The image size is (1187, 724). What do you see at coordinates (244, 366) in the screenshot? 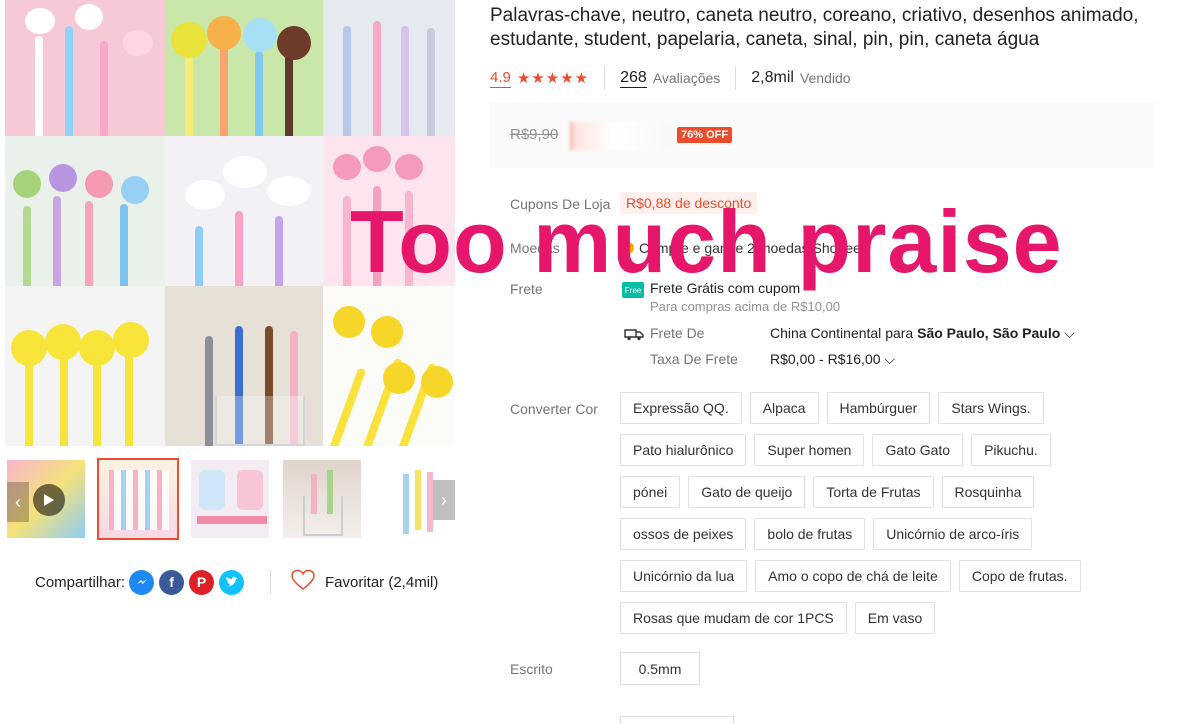
I see `image-tile-burger-pens` at bounding box center [244, 366].